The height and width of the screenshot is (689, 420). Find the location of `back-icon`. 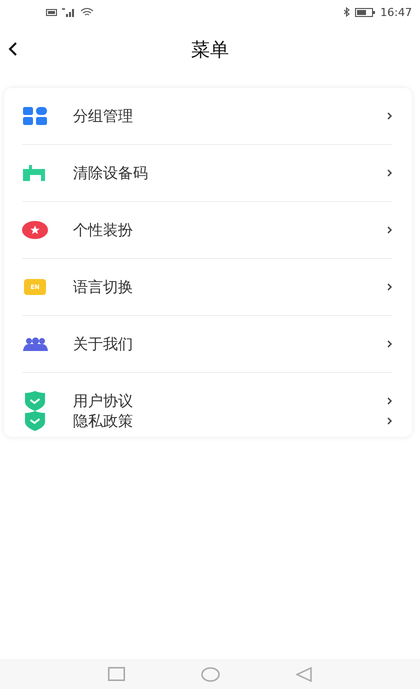

back-icon is located at coordinates (13, 49).